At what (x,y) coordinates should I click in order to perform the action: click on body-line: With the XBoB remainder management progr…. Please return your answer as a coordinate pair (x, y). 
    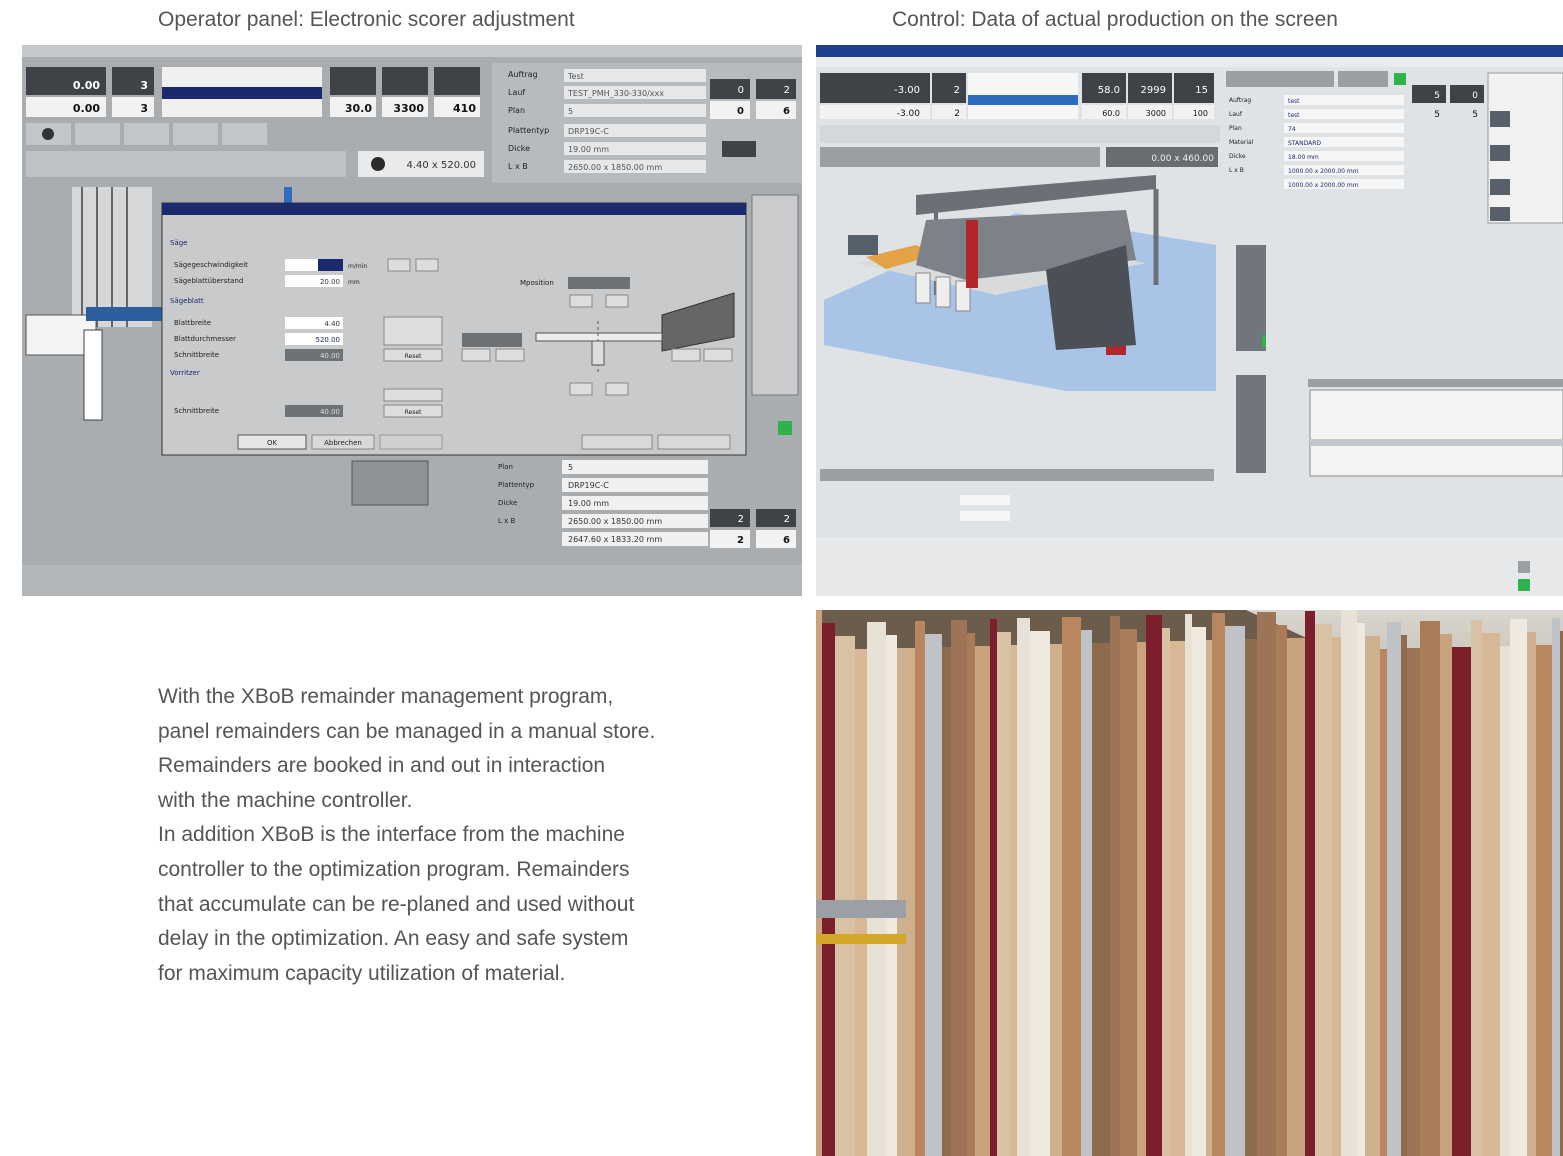
    Looking at the image, I should click on (386, 696).